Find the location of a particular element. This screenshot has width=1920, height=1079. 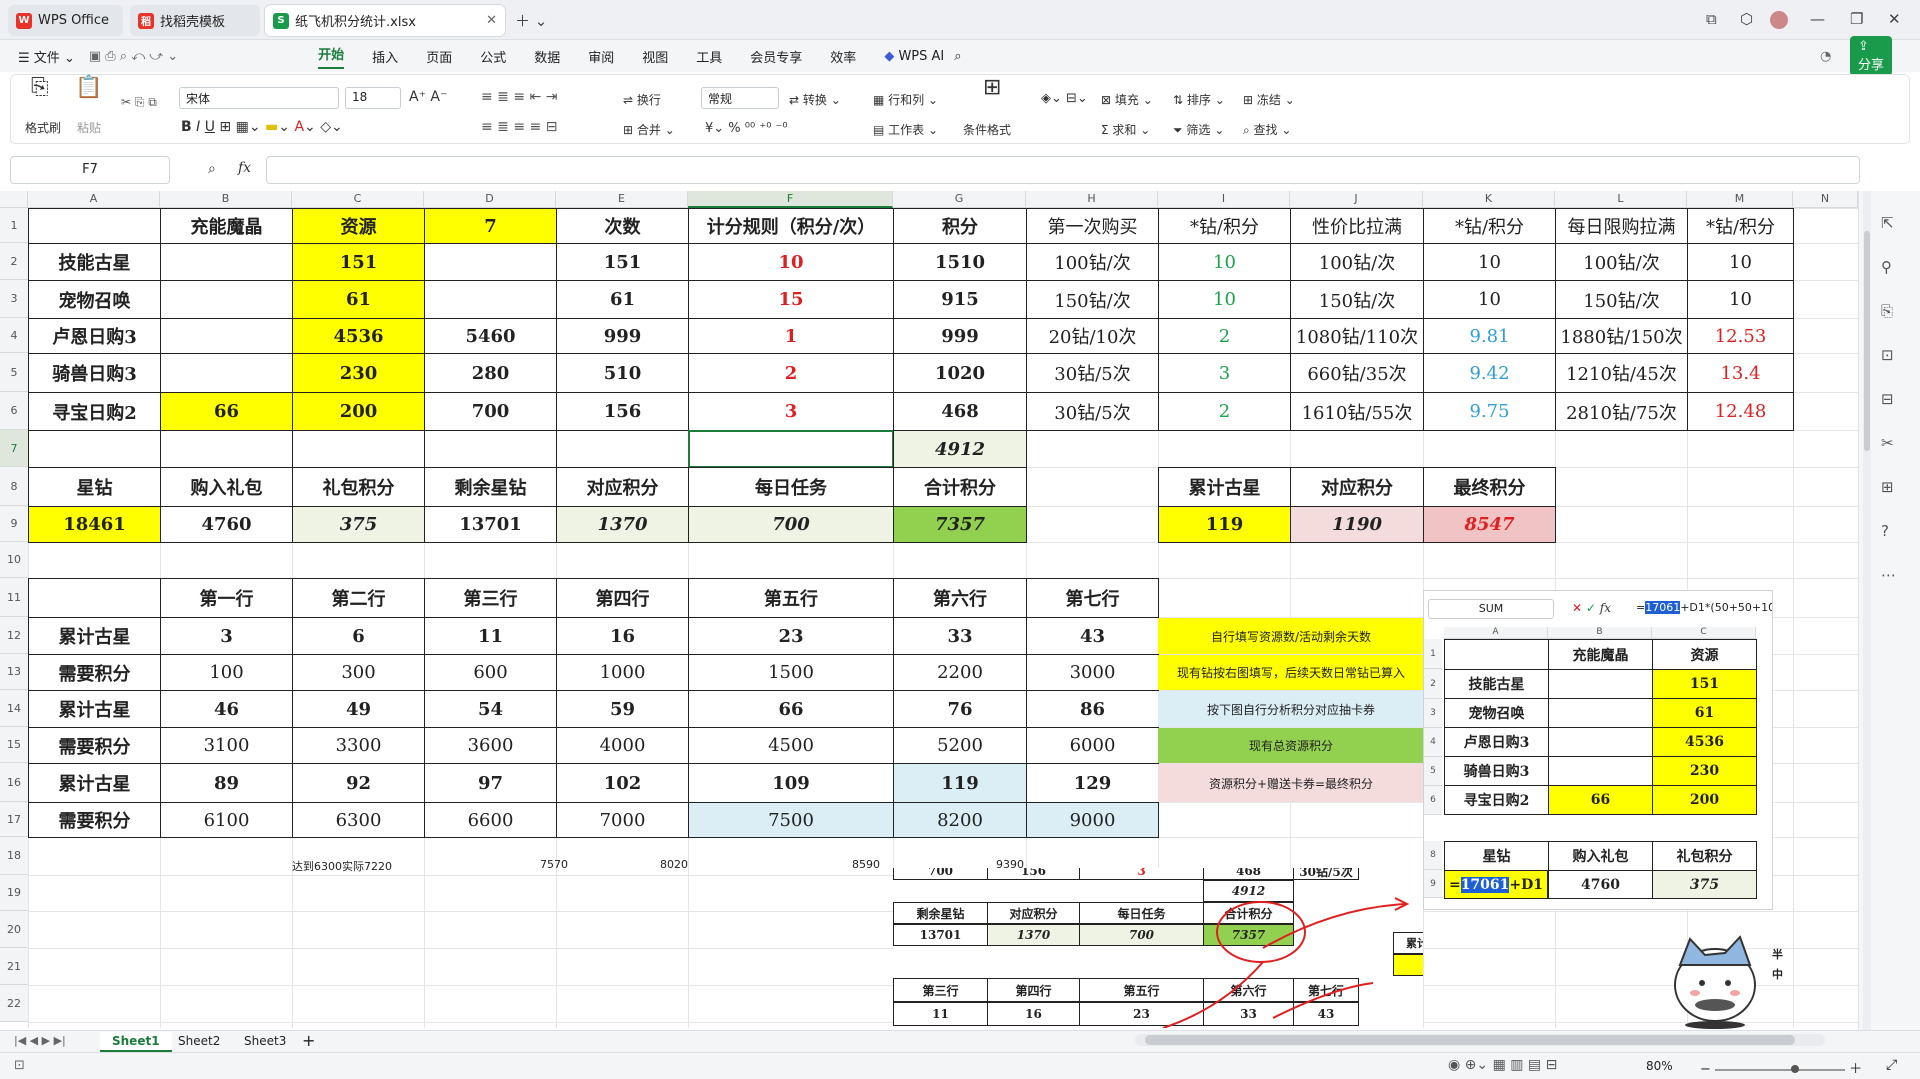

note-text: 达到6300实际7220 is located at coordinates (342, 866).